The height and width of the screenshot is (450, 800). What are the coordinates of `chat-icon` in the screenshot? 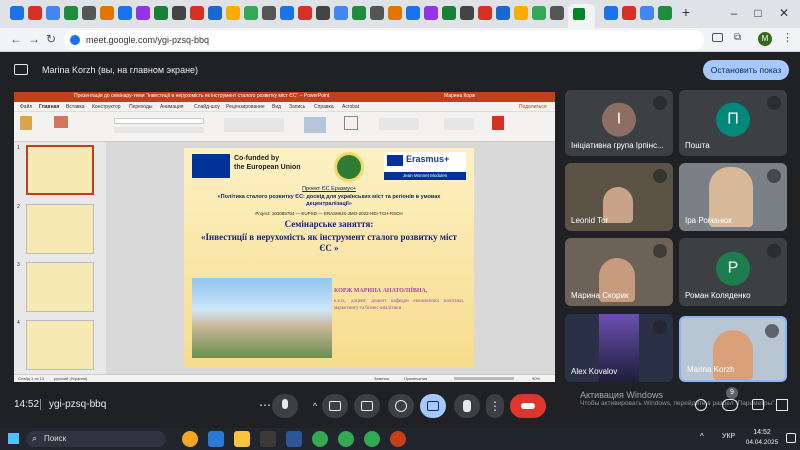 It's located at (758, 404).